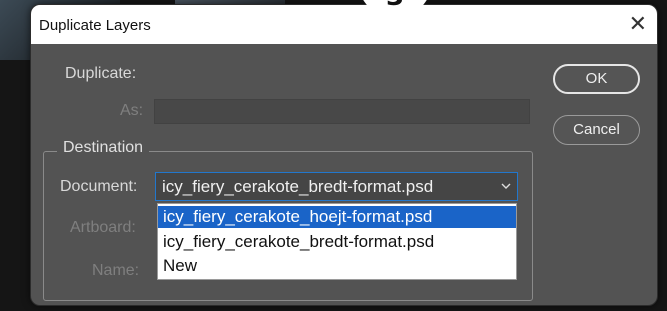 The width and height of the screenshot is (667, 311). Describe the element at coordinates (596, 130) in the screenshot. I see `cancel-button: Cancel` at that location.